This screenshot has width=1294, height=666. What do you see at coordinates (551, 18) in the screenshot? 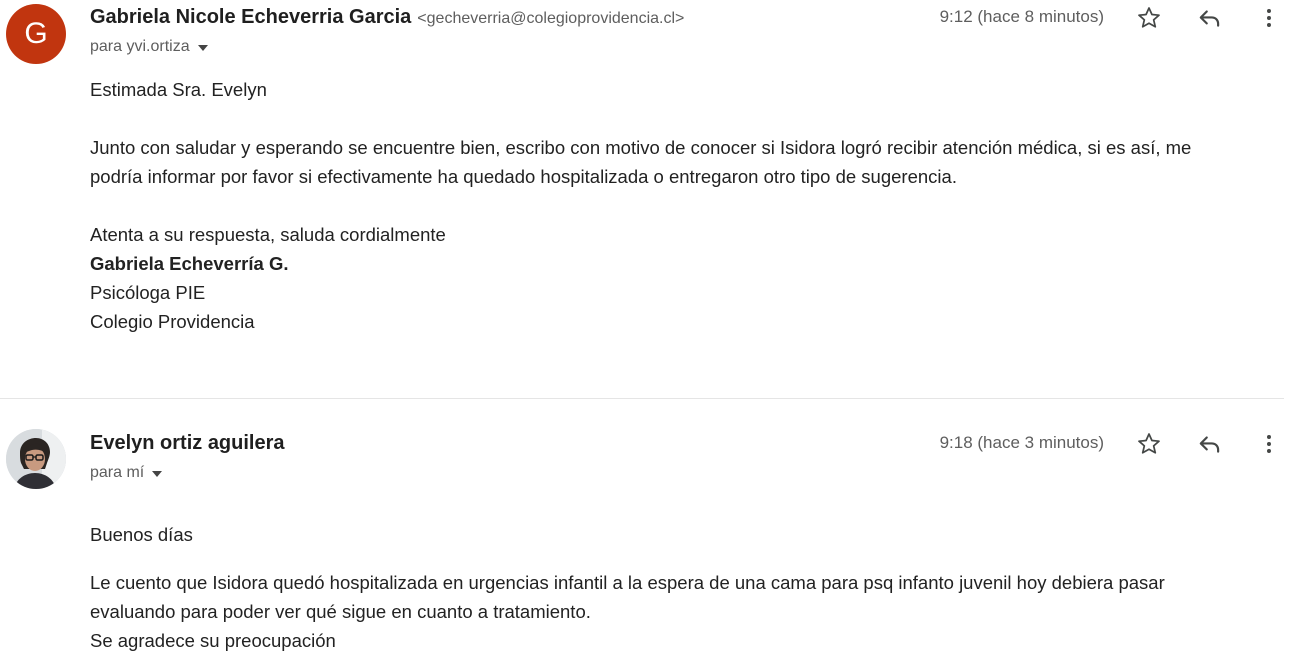
I see `sender-email: <gecheverria@colegioprovidencia.cl>` at bounding box center [551, 18].